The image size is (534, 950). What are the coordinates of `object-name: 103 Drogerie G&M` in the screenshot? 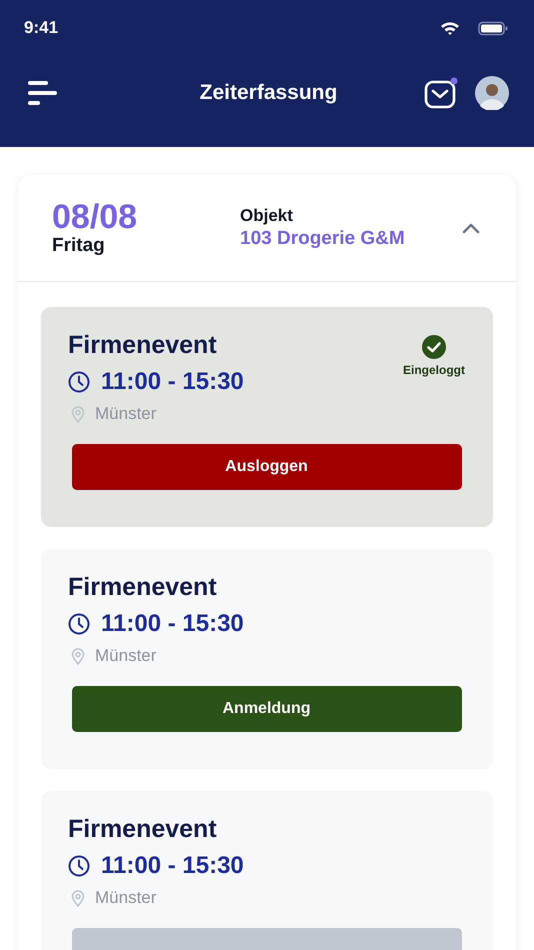 It's located at (323, 239).